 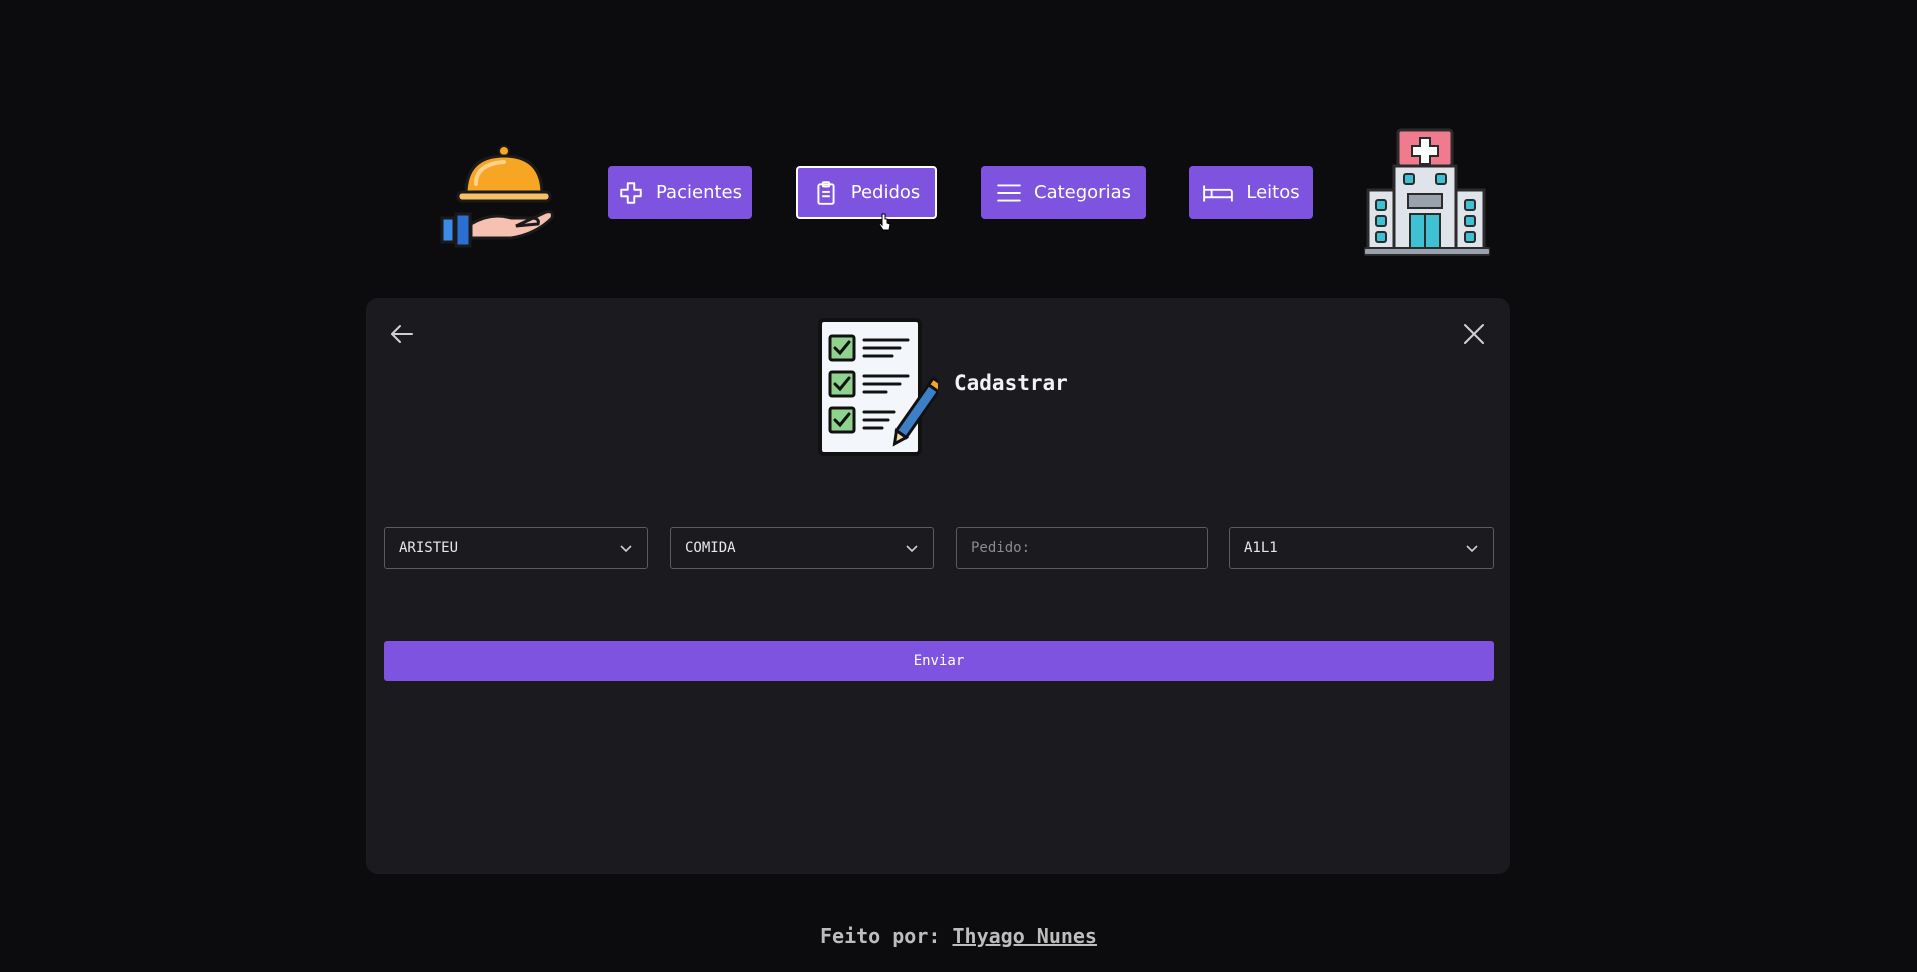 I want to click on food-service-cloche-icon, so click(x=497, y=196).